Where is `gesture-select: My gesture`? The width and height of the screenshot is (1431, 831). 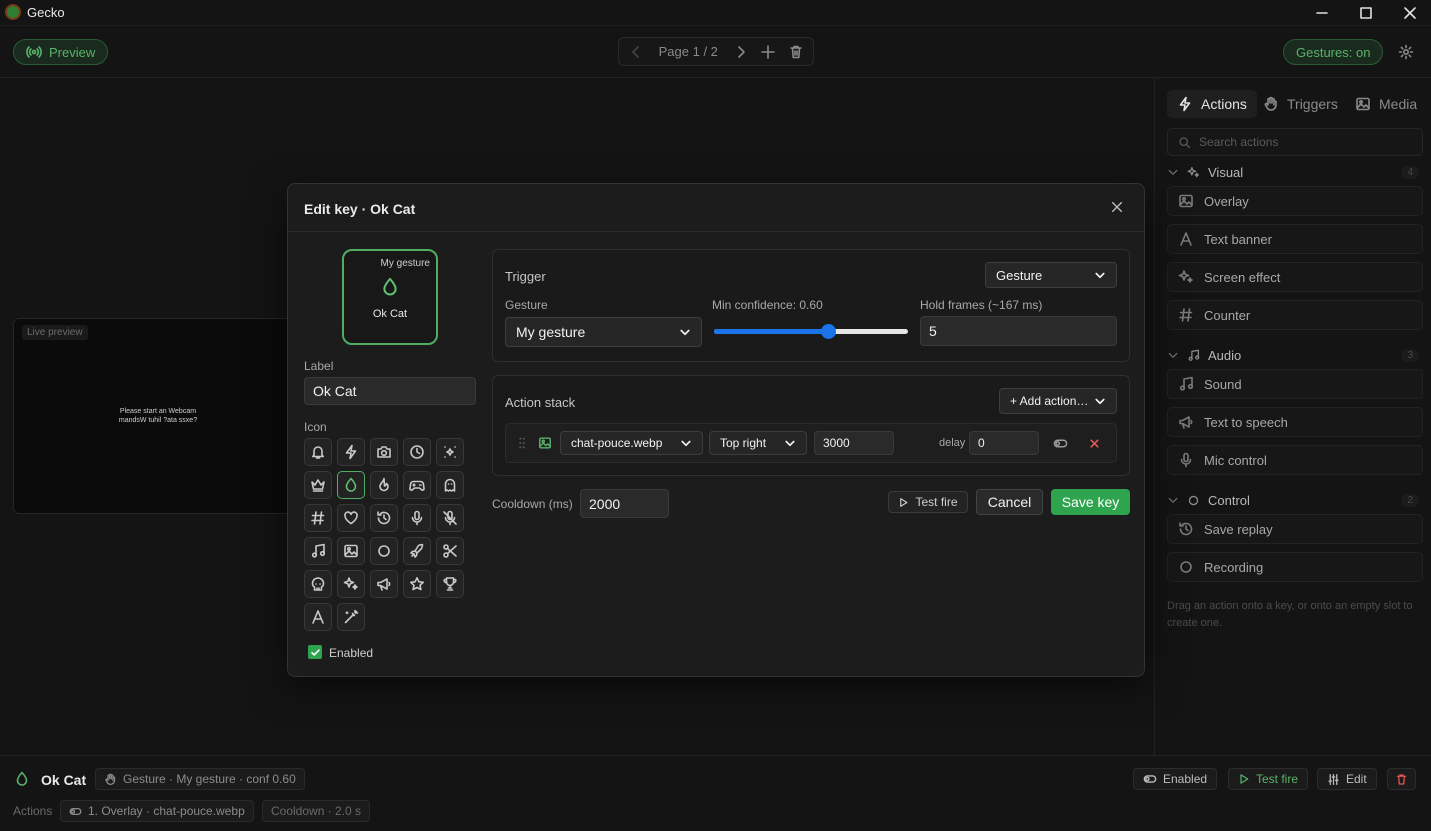
gesture-select: My gesture is located at coordinates (603, 332).